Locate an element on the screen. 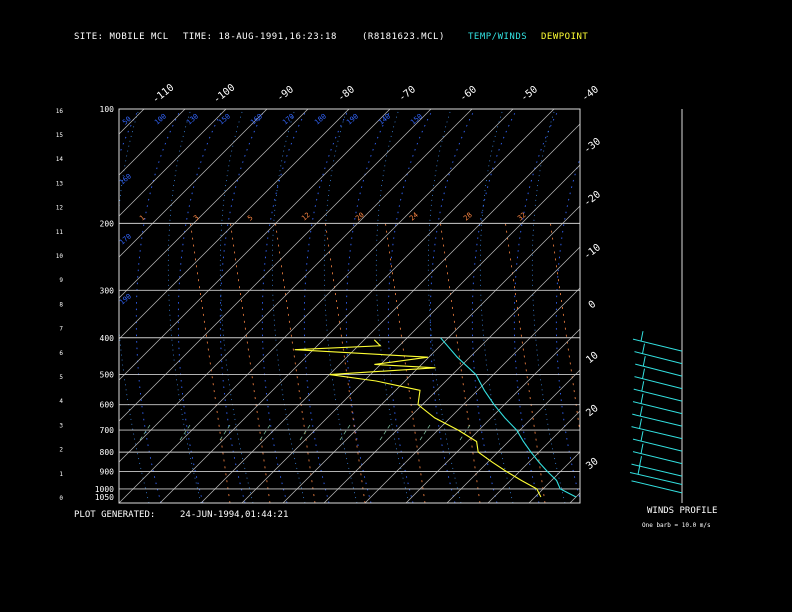 This screenshot has width=792, height=612. pressure-tick-label: 500 is located at coordinates (107, 375).